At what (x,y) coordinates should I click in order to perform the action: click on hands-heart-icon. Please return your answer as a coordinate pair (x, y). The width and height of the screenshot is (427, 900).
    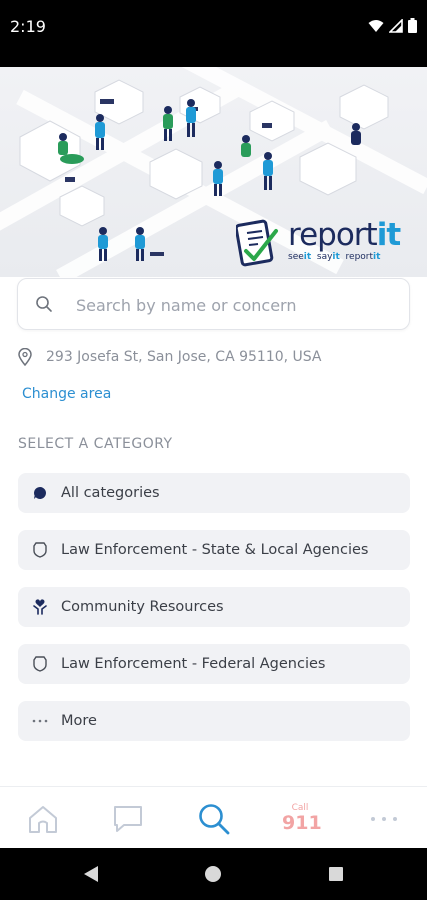
    Looking at the image, I should click on (40, 607).